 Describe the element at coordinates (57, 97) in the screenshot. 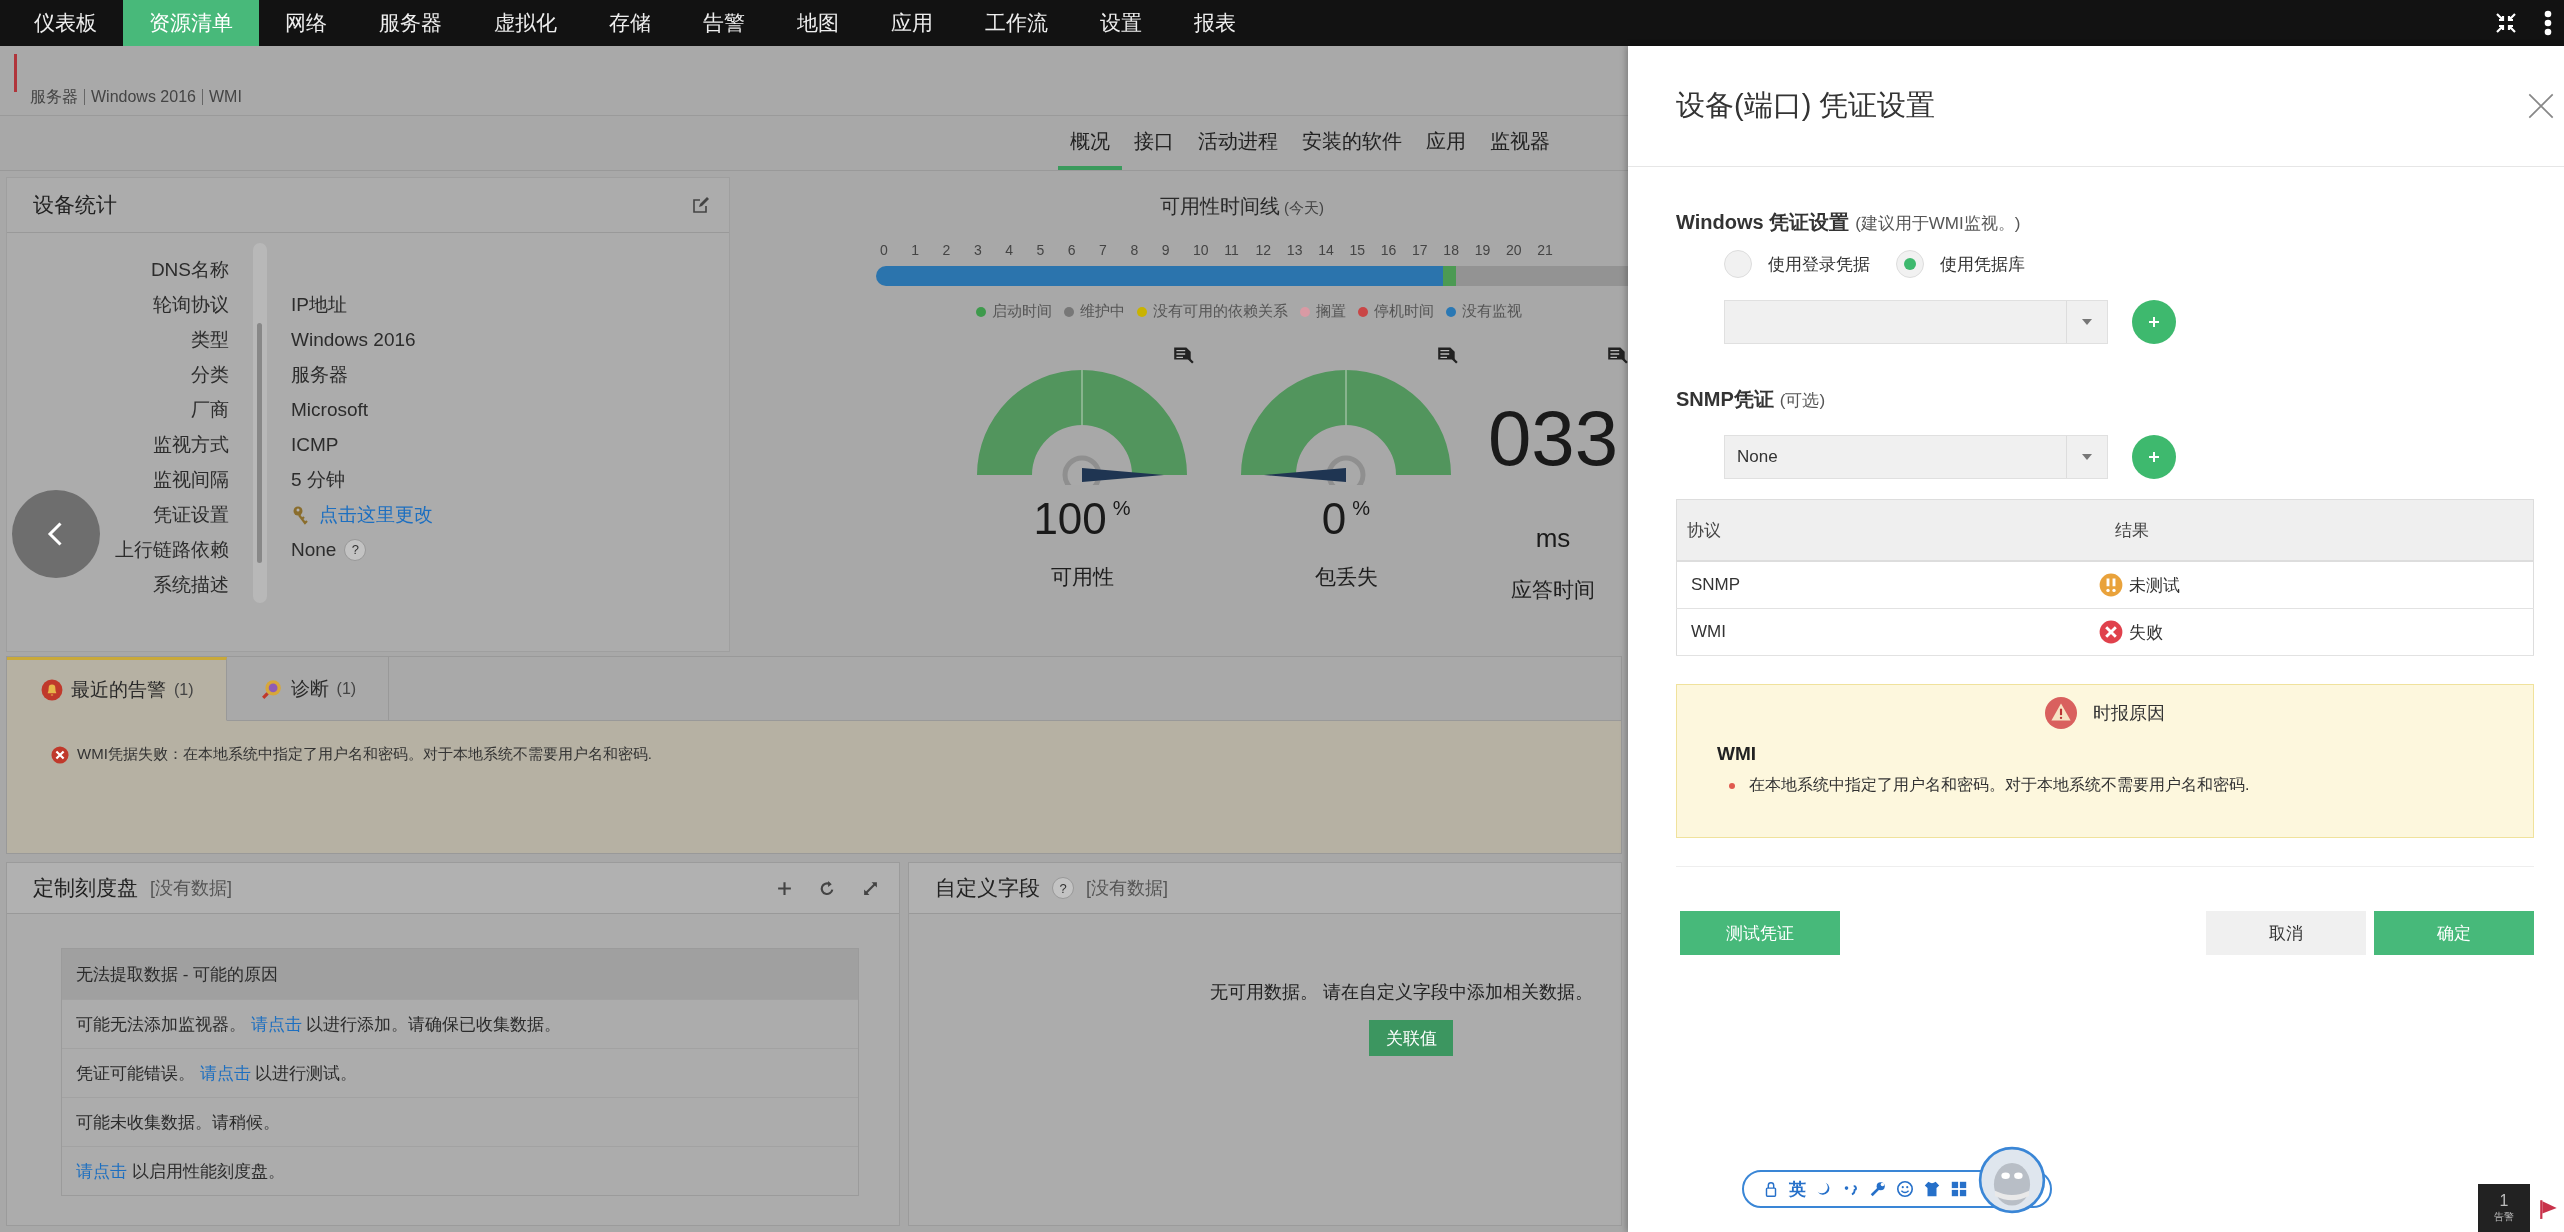

I see `breadcrumb-item: 服务器` at that location.